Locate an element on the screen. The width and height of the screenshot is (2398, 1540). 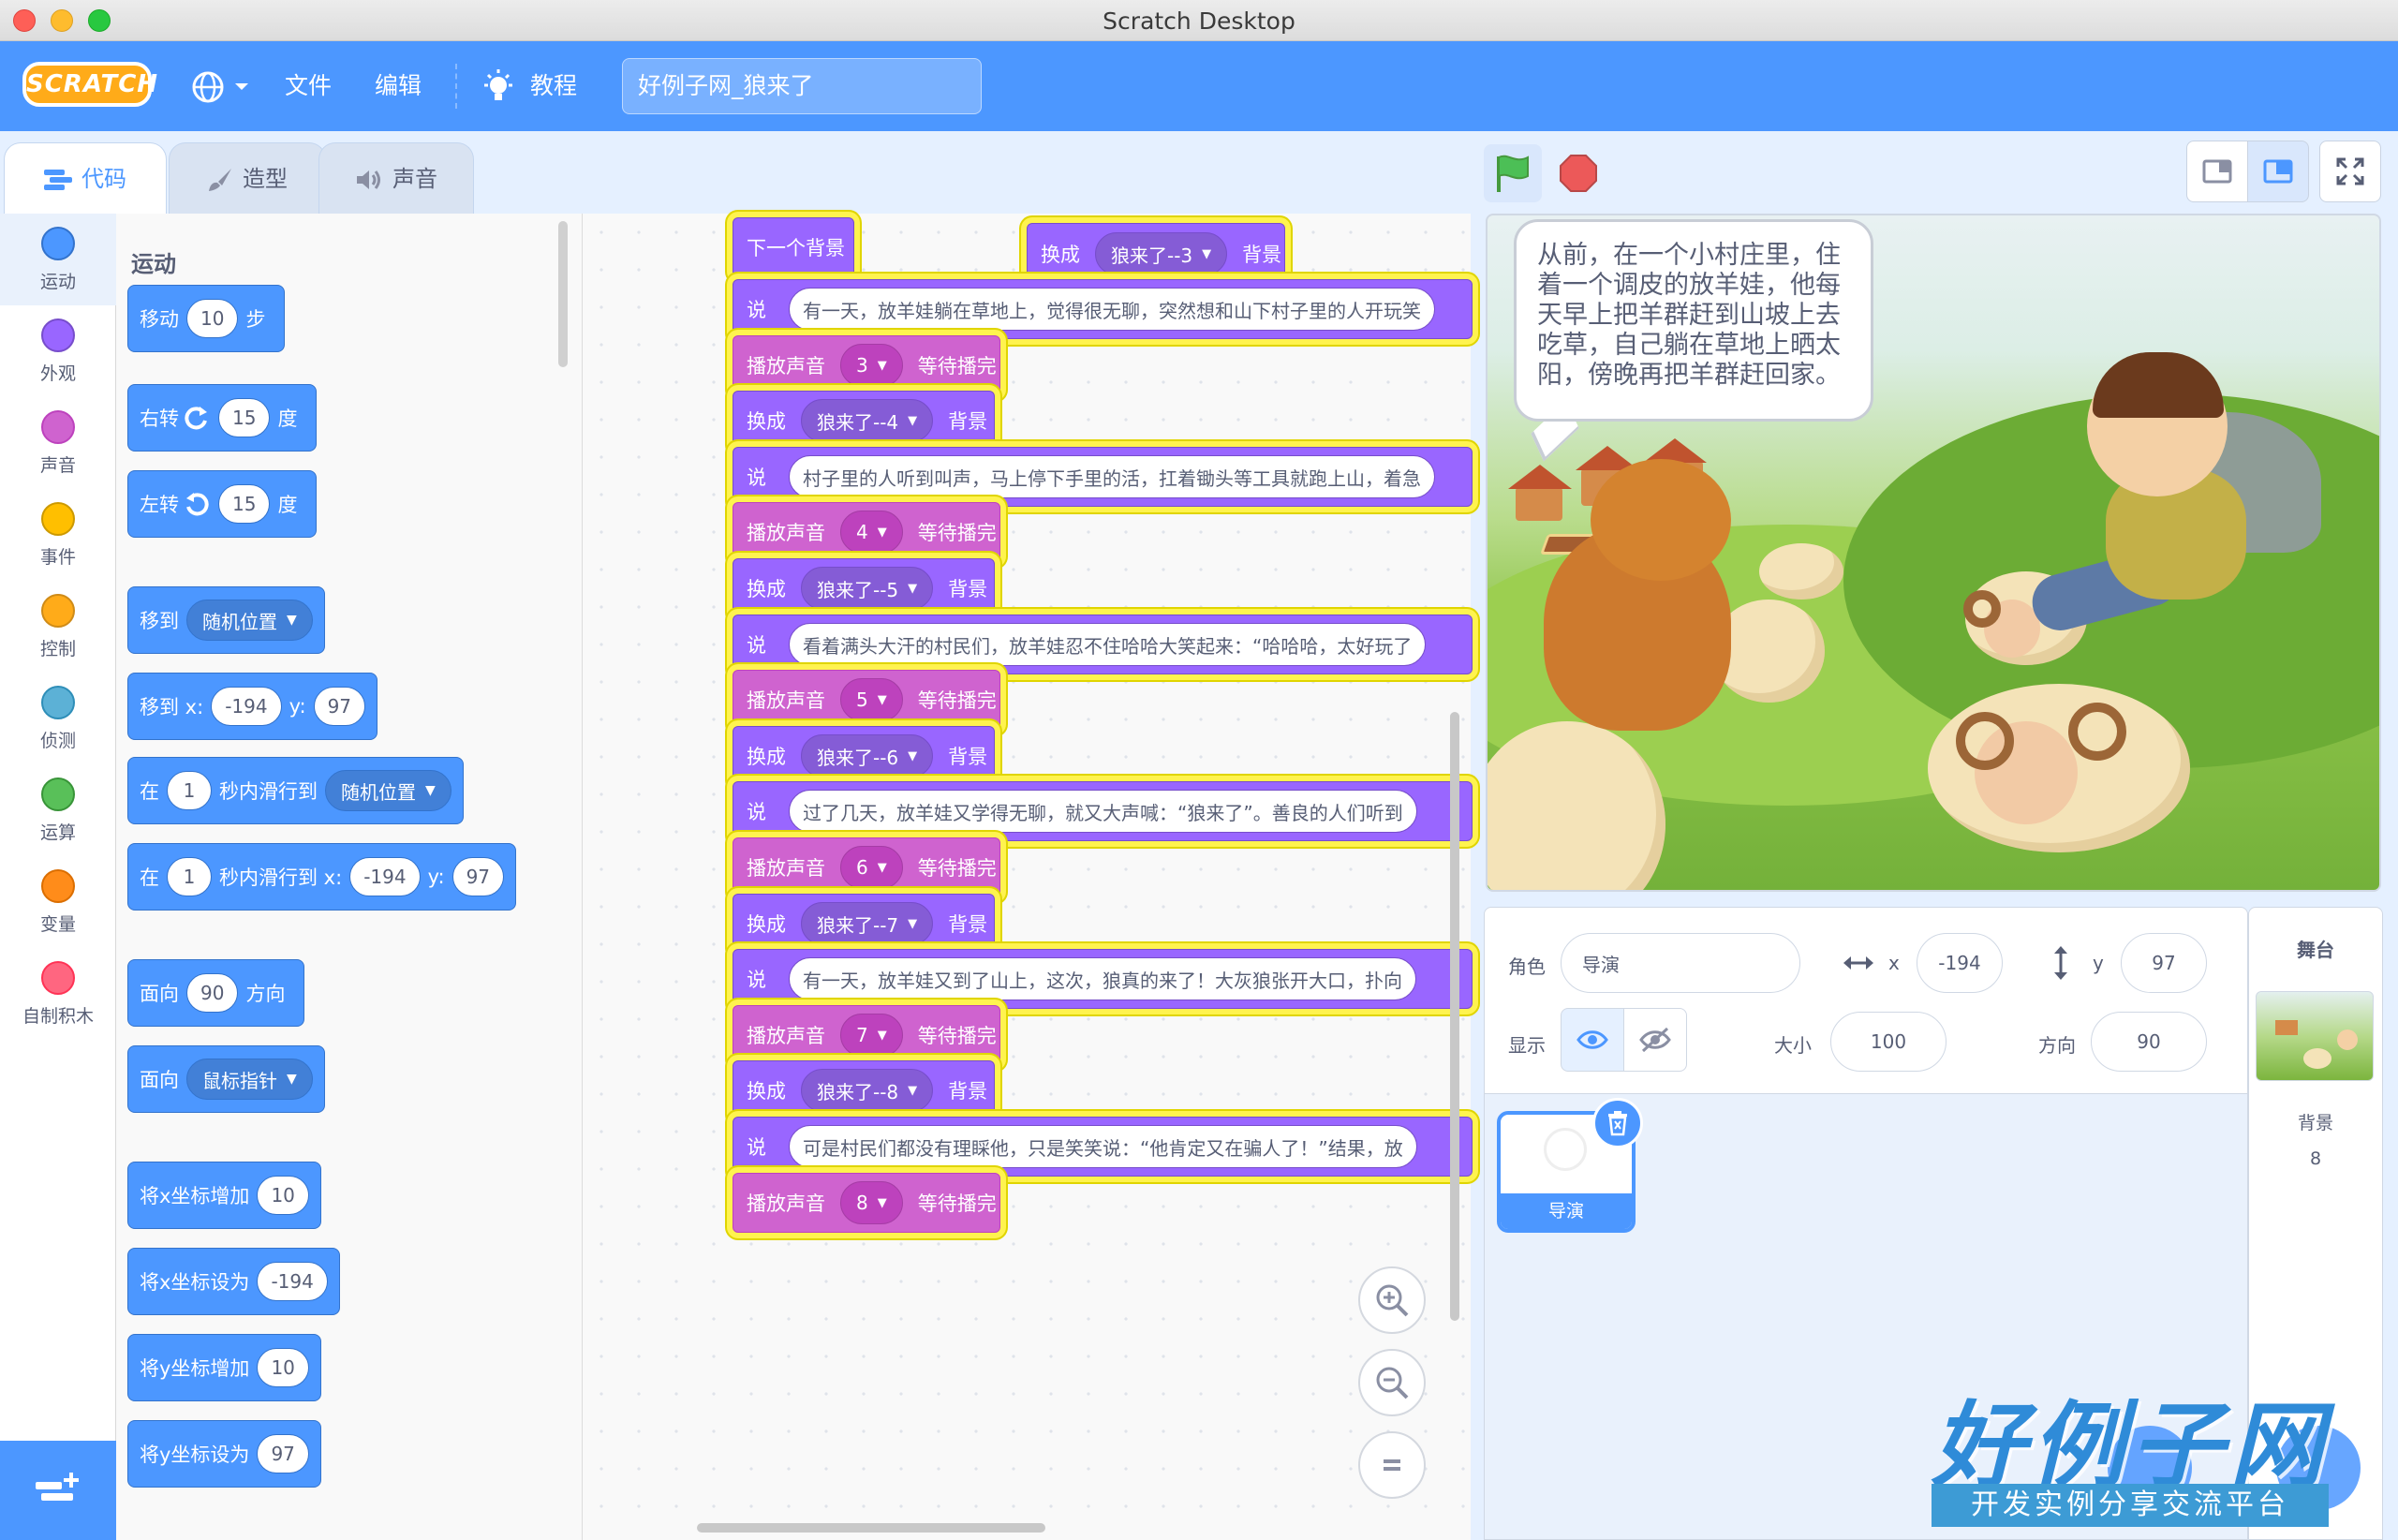
script-play-sound-block: 播放声音 6 ▼ 等待播完 is located at coordinates (866, 867).